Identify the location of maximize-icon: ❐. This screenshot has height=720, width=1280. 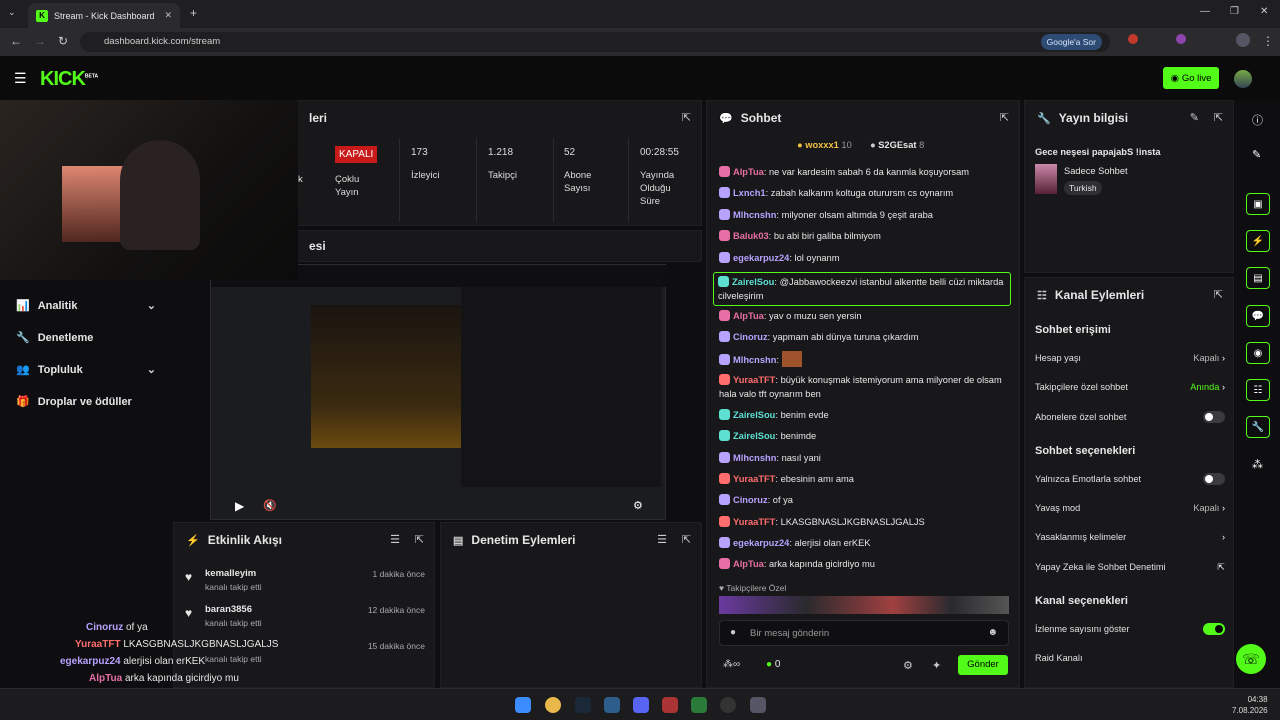
(1234, 11).